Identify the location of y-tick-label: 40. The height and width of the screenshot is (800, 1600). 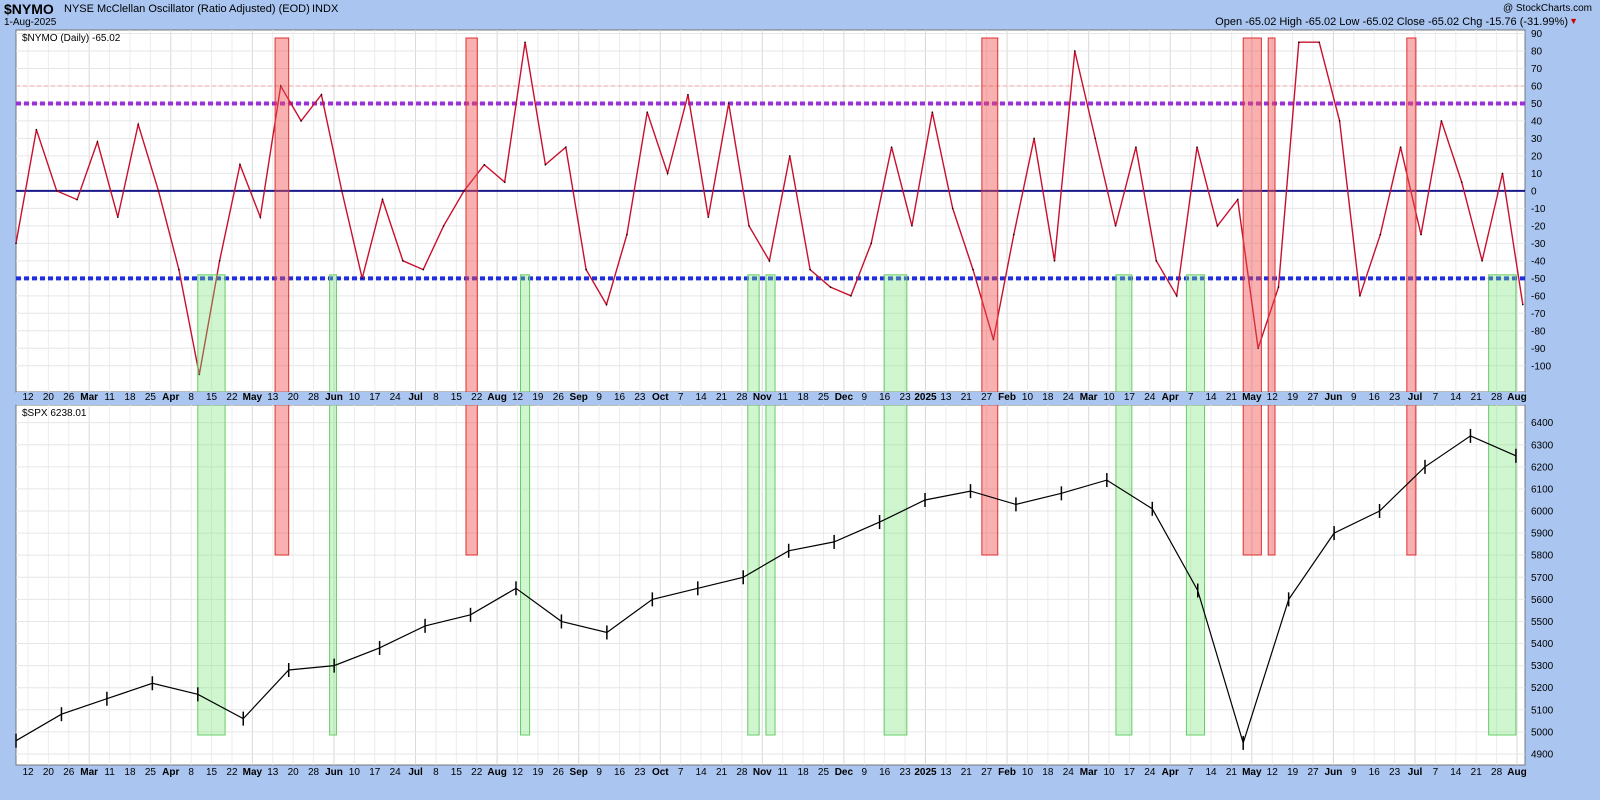
(1537, 121).